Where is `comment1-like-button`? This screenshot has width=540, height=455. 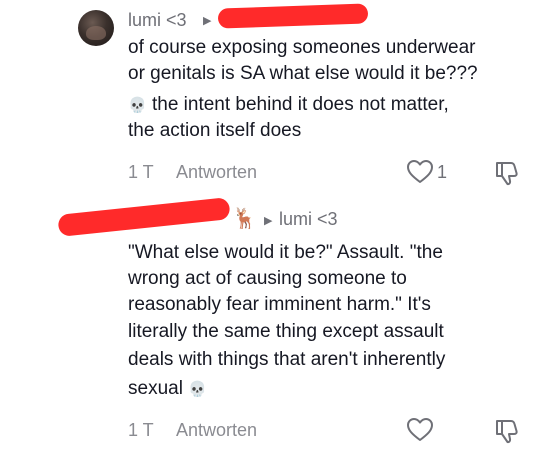
comment1-like-button is located at coordinates (420, 172).